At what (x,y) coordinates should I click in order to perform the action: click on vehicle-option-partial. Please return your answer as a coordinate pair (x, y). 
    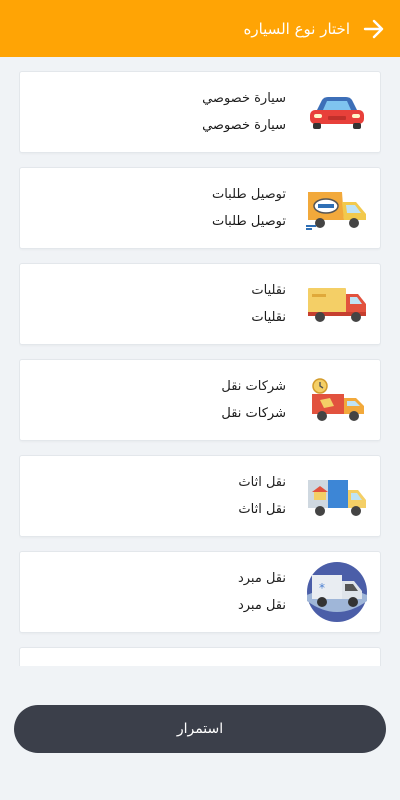
    Looking at the image, I should click on (200, 656).